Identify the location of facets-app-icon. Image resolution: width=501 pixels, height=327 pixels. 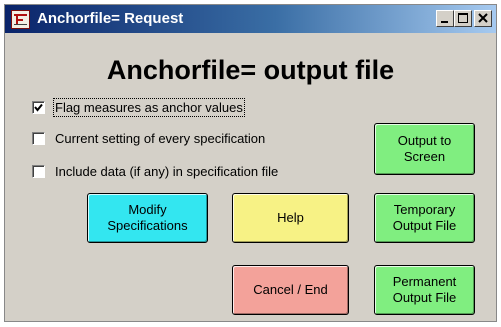
(20, 19).